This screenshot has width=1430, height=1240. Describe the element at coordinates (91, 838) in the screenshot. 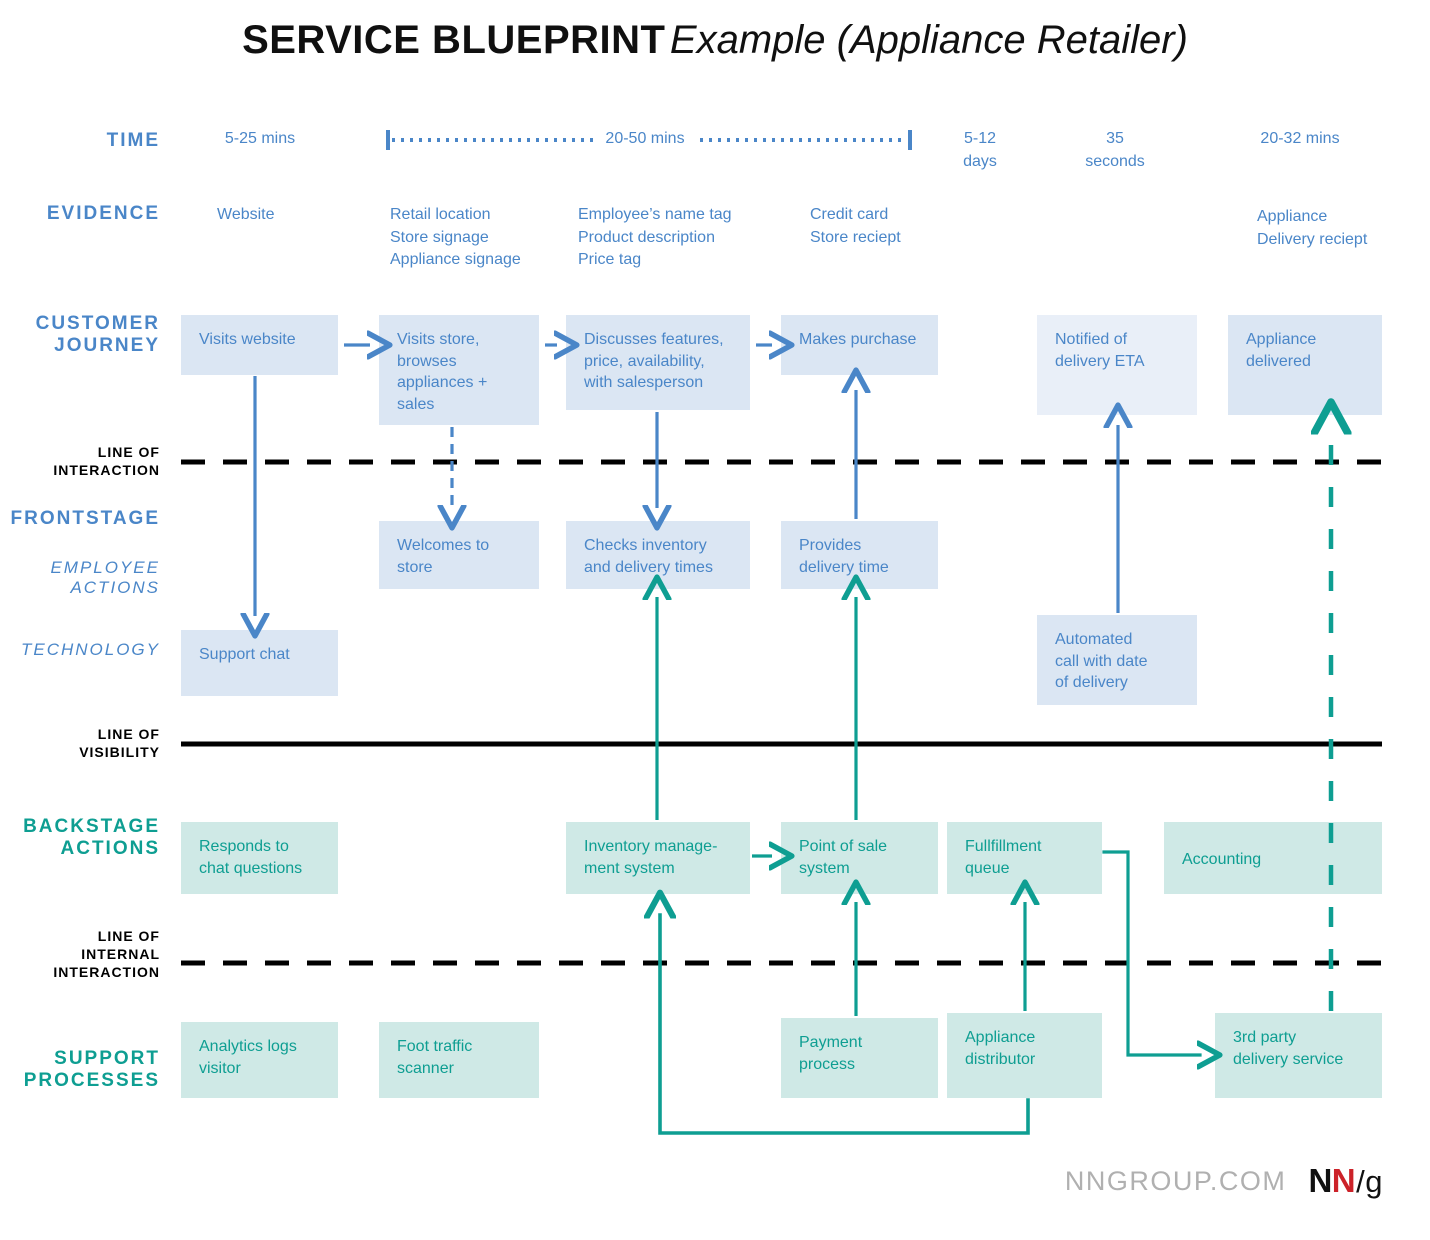

I see `row-label-backstage-actions: BACKSTAGE ACTIONS` at that location.